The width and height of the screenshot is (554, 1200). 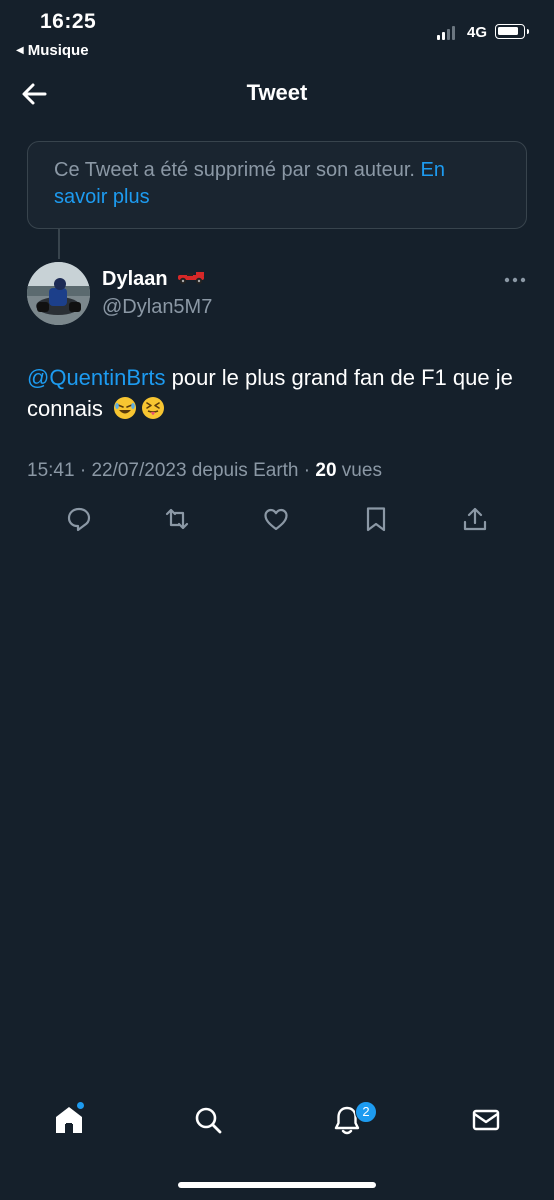 What do you see at coordinates (366, 1112) in the screenshot?
I see `notifications-badge: 2` at bounding box center [366, 1112].